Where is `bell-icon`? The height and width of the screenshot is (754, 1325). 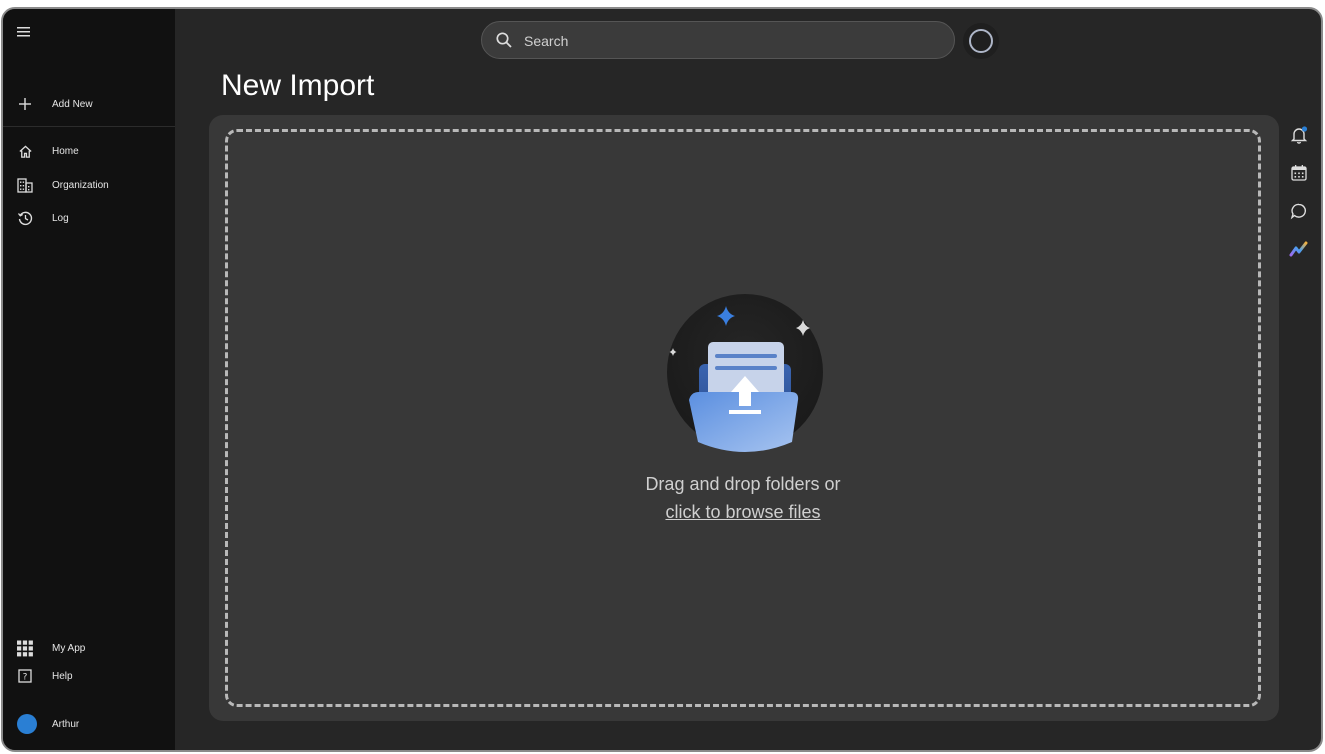 bell-icon is located at coordinates (1299, 135).